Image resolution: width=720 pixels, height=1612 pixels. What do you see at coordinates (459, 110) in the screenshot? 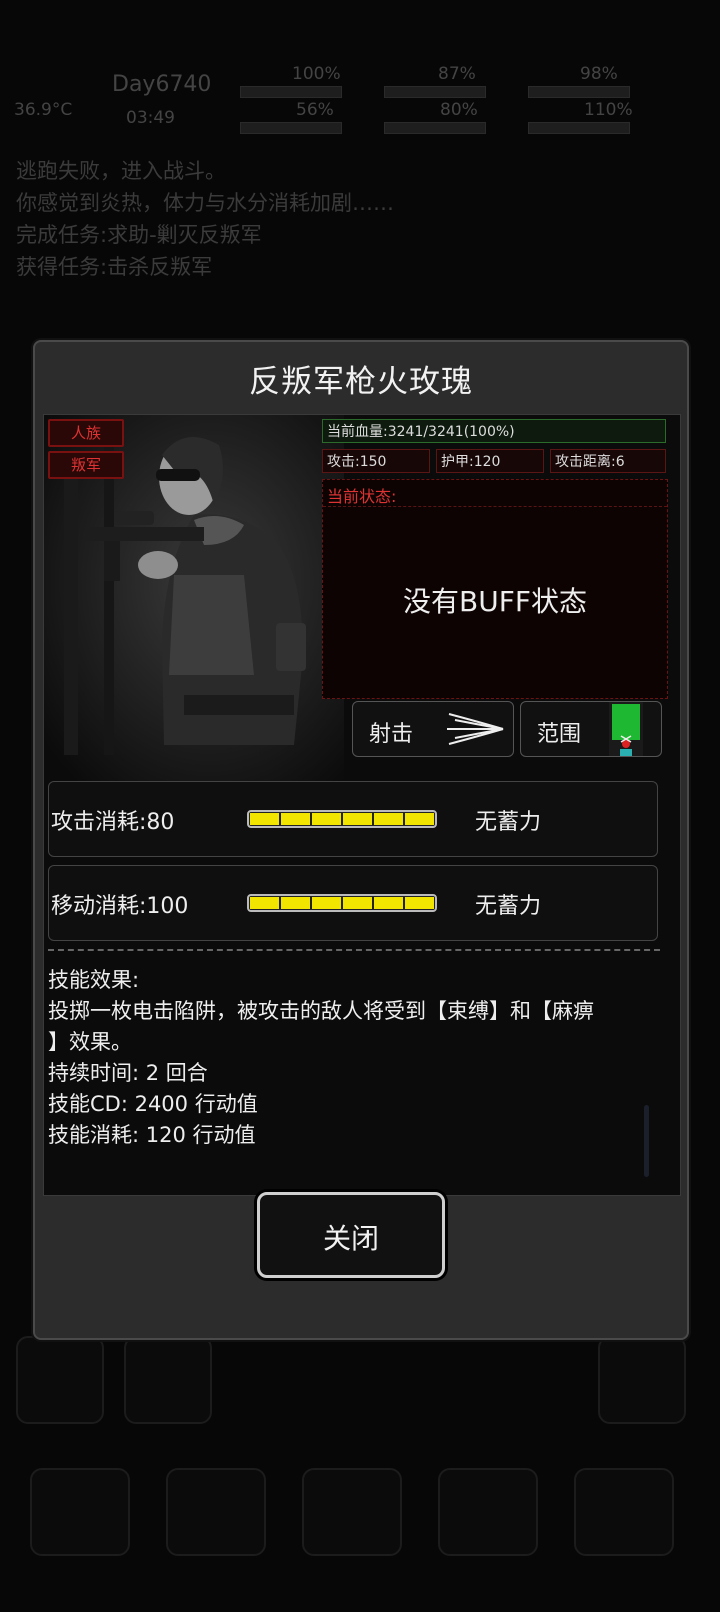
I see `stat-5: 80%` at bounding box center [459, 110].